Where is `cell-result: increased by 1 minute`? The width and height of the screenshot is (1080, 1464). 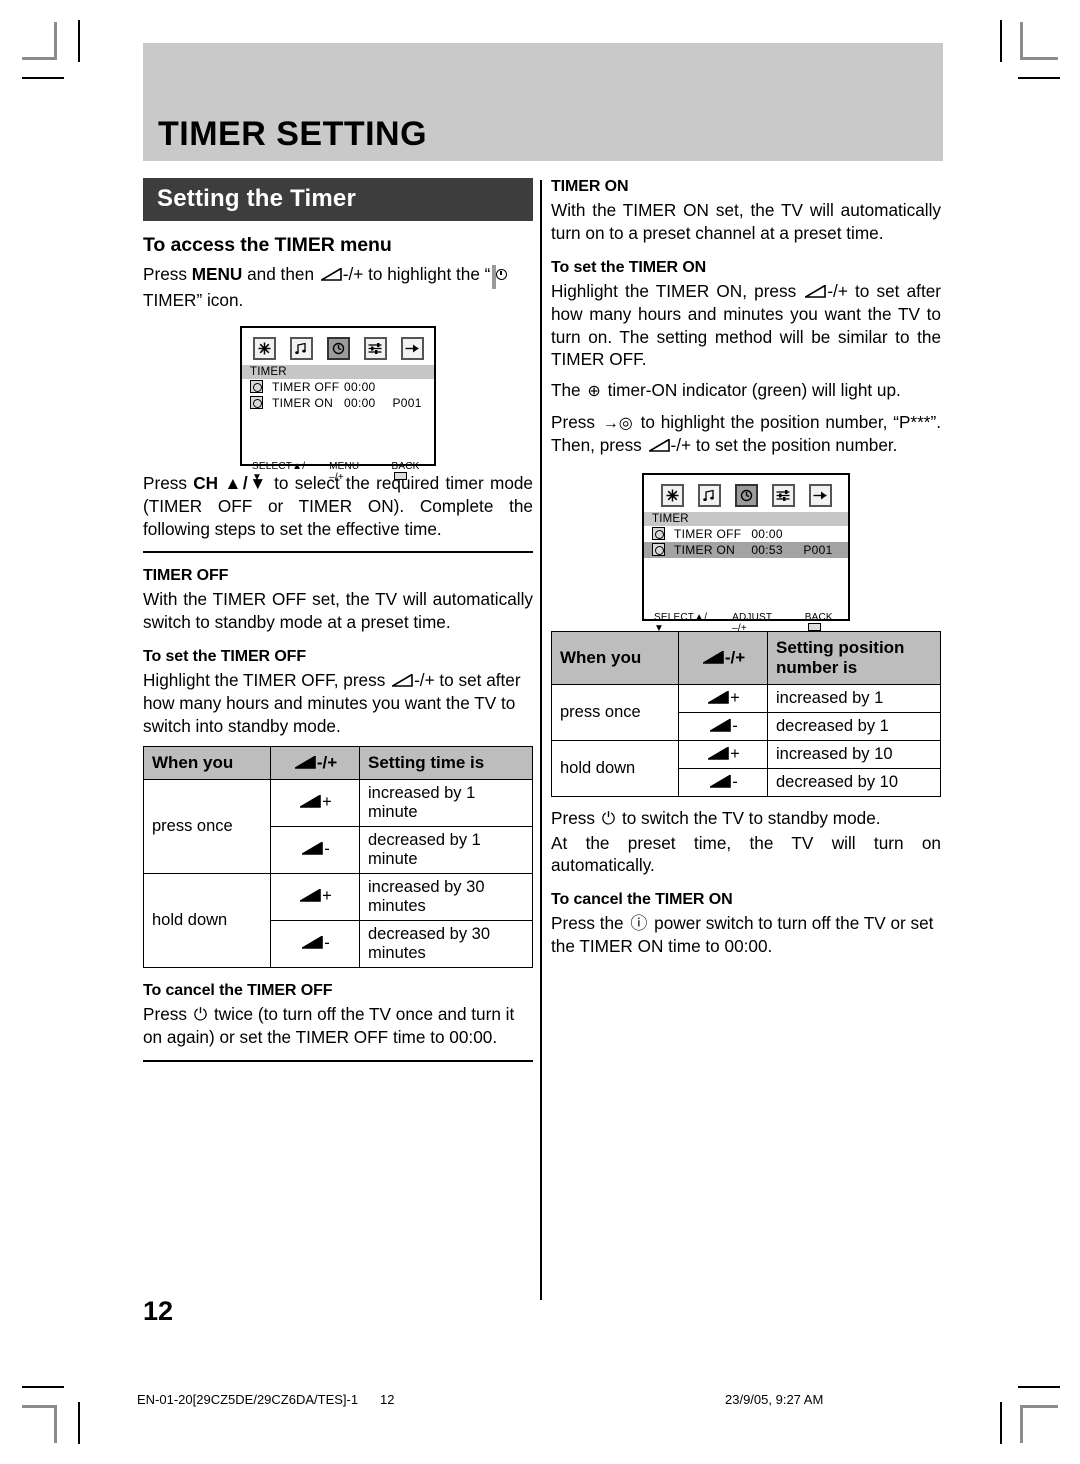
cell-result: increased by 1 minute is located at coordinates (446, 802).